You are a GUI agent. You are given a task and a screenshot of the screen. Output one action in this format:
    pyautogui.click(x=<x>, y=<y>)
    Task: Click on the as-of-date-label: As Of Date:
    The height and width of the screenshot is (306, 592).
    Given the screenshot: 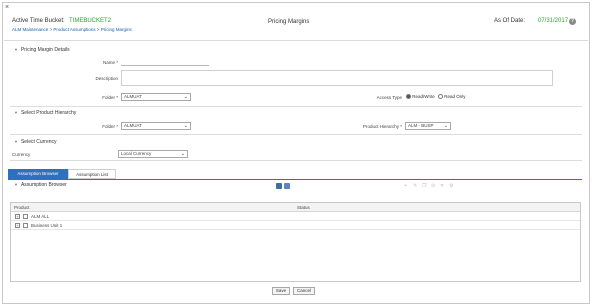 What is the action you would take?
    pyautogui.click(x=510, y=21)
    